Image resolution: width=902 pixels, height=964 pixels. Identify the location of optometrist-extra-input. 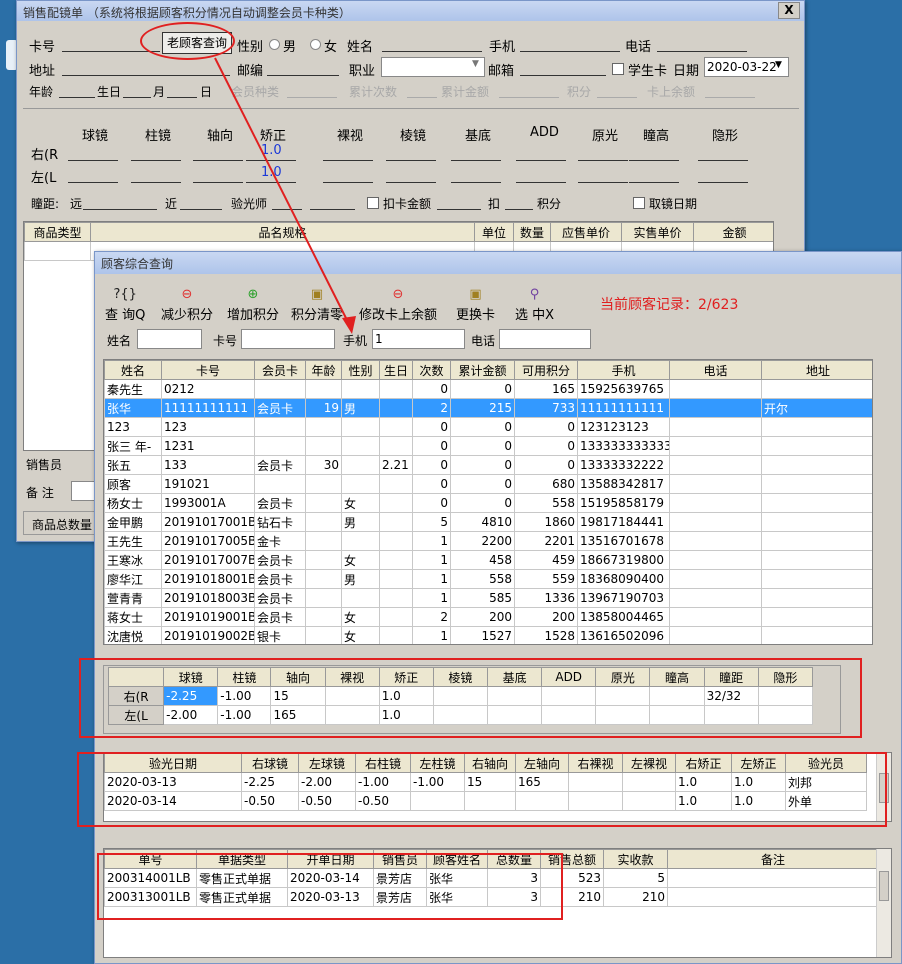
(332, 209).